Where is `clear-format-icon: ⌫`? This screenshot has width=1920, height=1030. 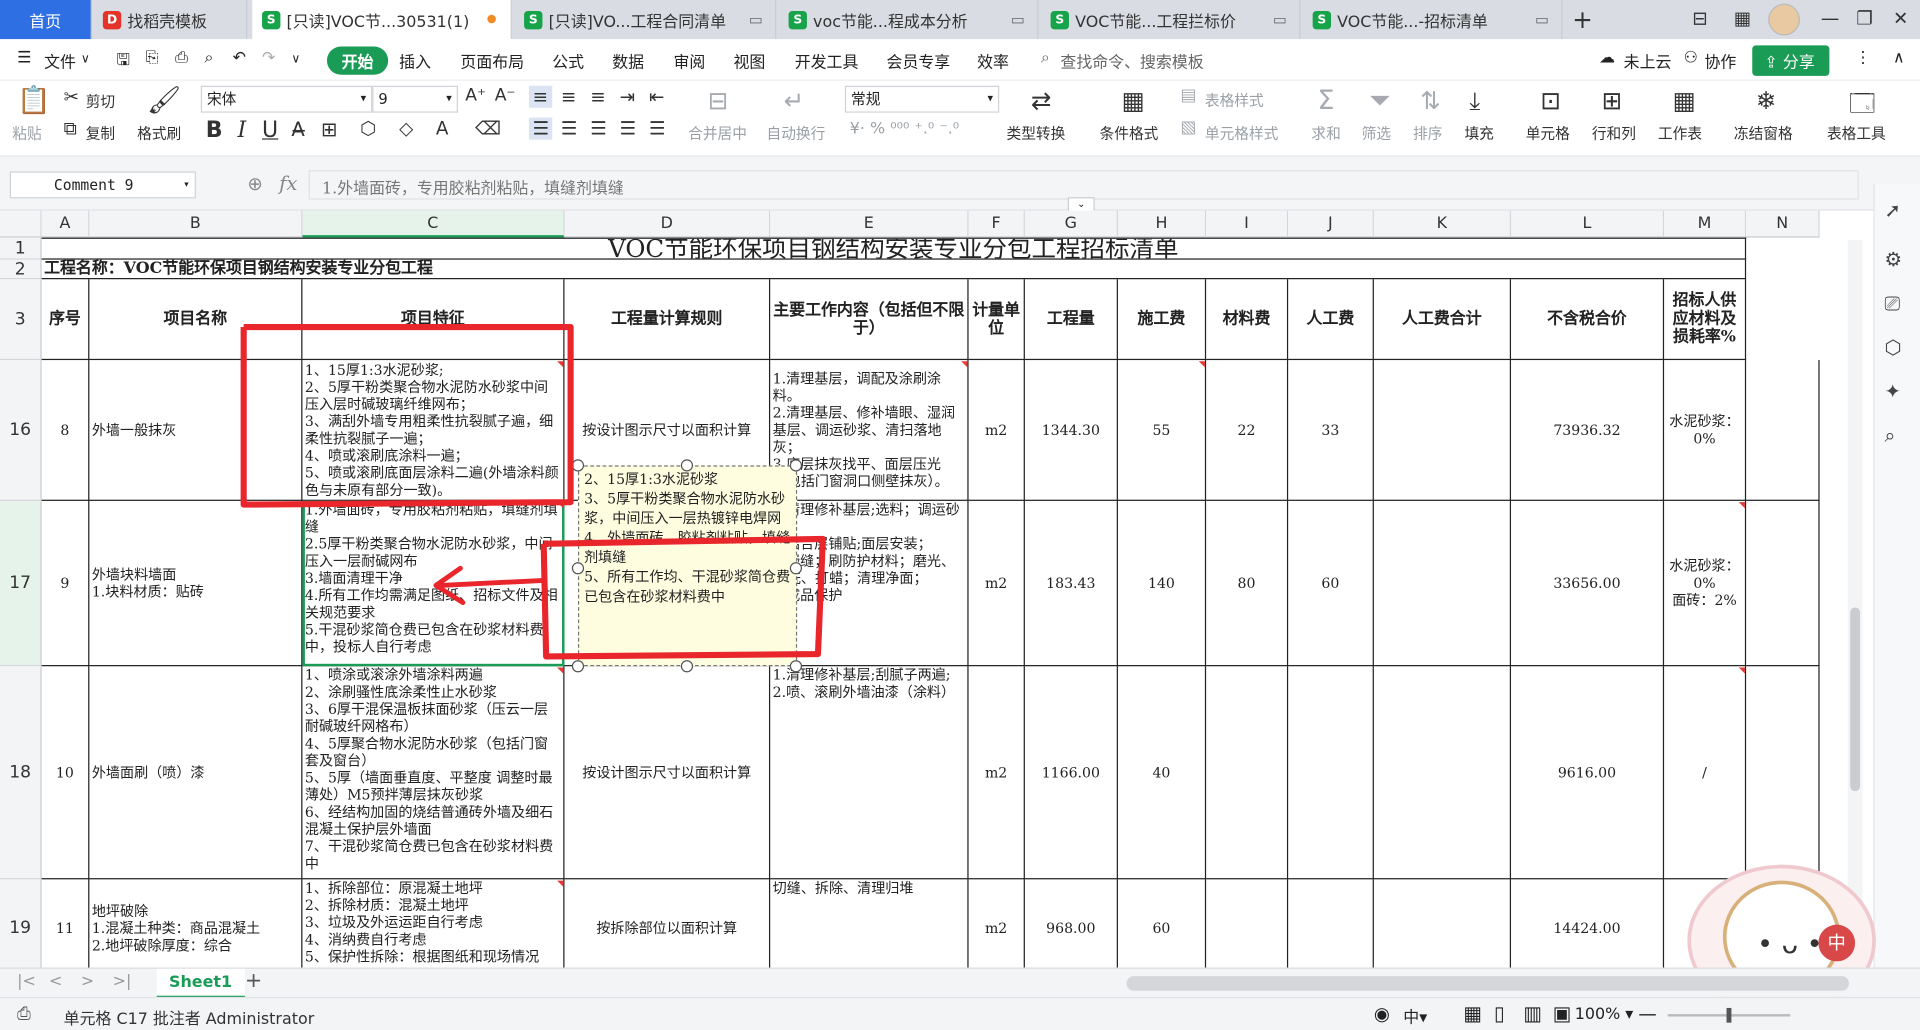 clear-format-icon: ⌫ is located at coordinates (488, 129).